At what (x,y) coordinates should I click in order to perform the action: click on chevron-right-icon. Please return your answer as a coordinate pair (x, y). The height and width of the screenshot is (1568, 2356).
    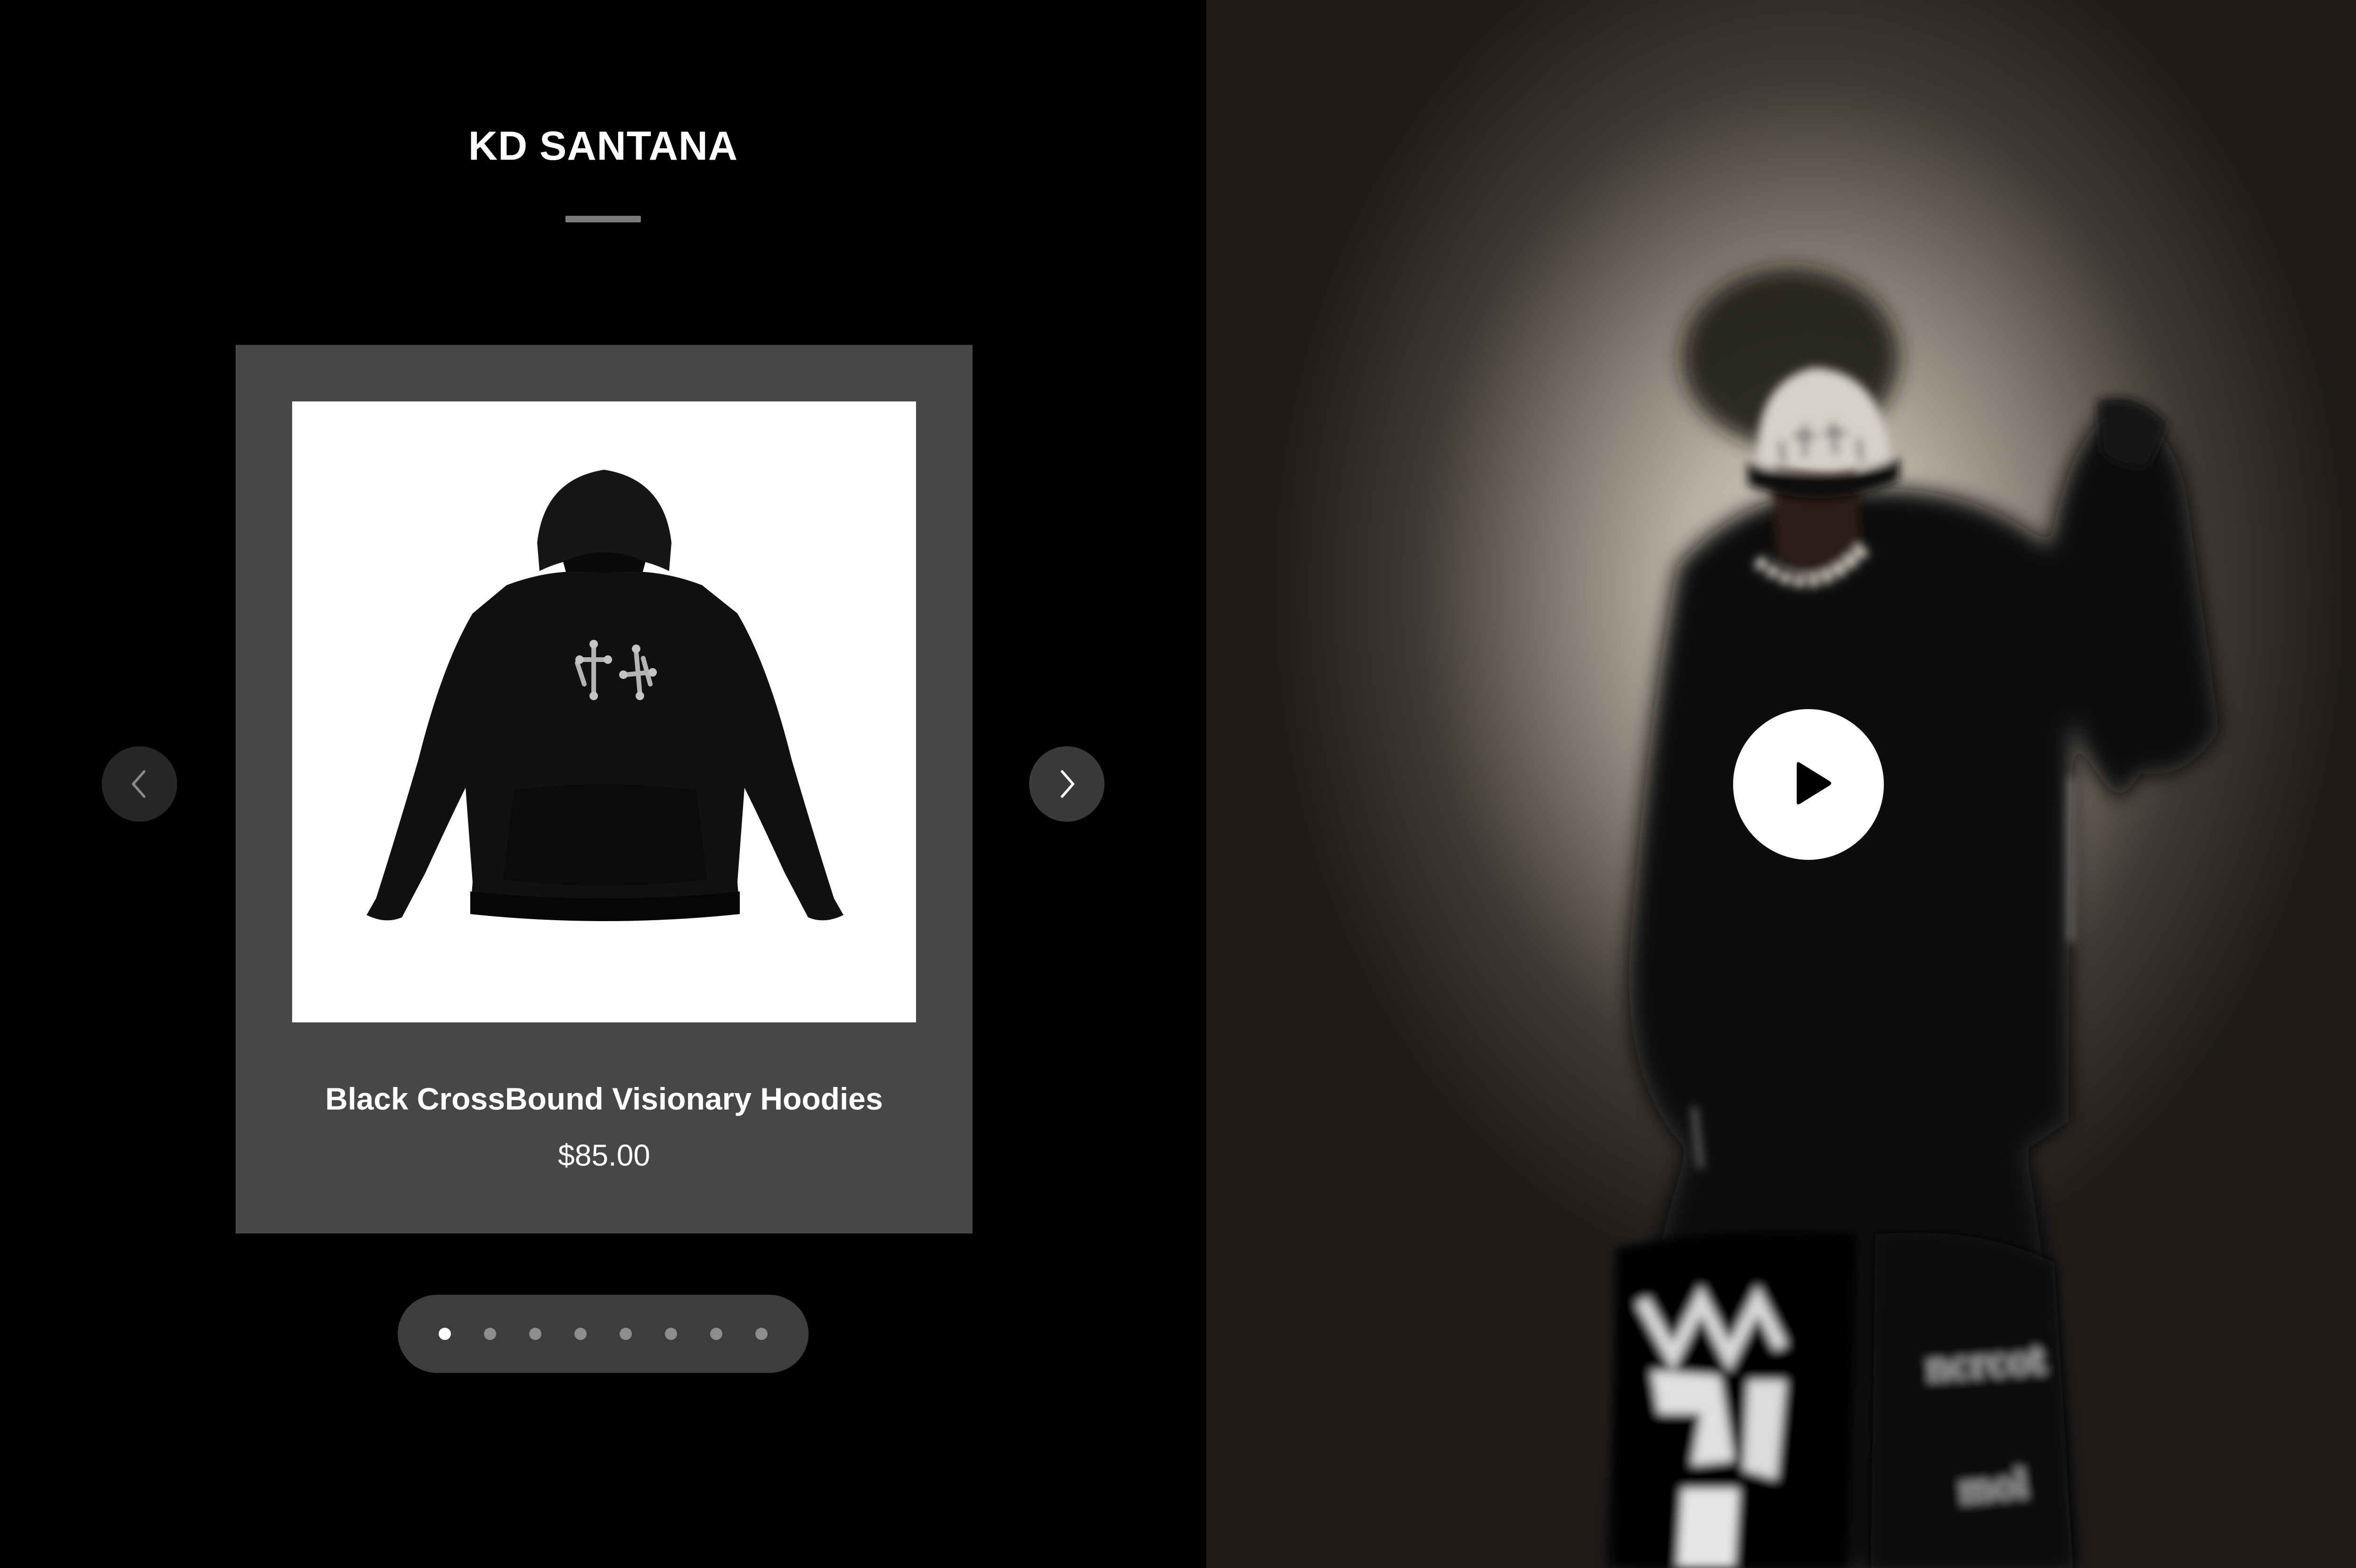
    Looking at the image, I should click on (1067, 784).